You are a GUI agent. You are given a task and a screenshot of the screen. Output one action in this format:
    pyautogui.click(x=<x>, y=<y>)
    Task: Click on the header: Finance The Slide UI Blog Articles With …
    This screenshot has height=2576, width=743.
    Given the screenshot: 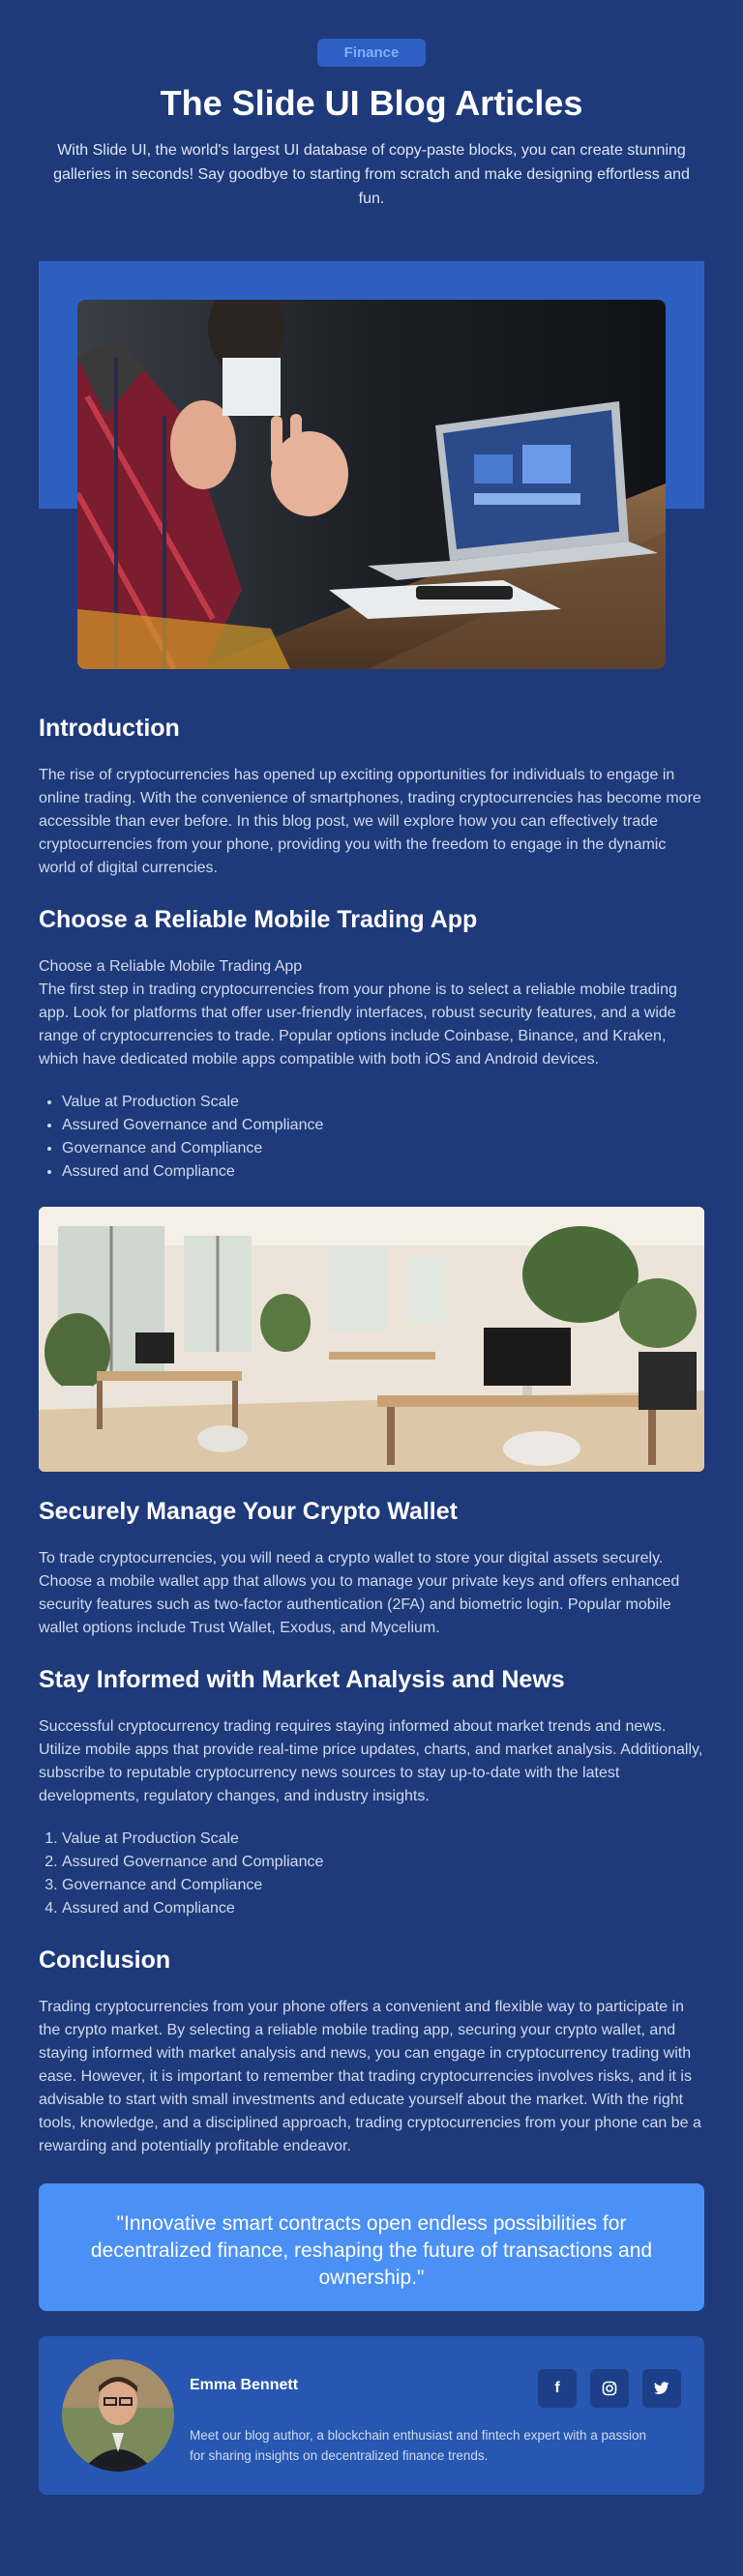 What is the action you would take?
    pyautogui.click(x=371, y=105)
    